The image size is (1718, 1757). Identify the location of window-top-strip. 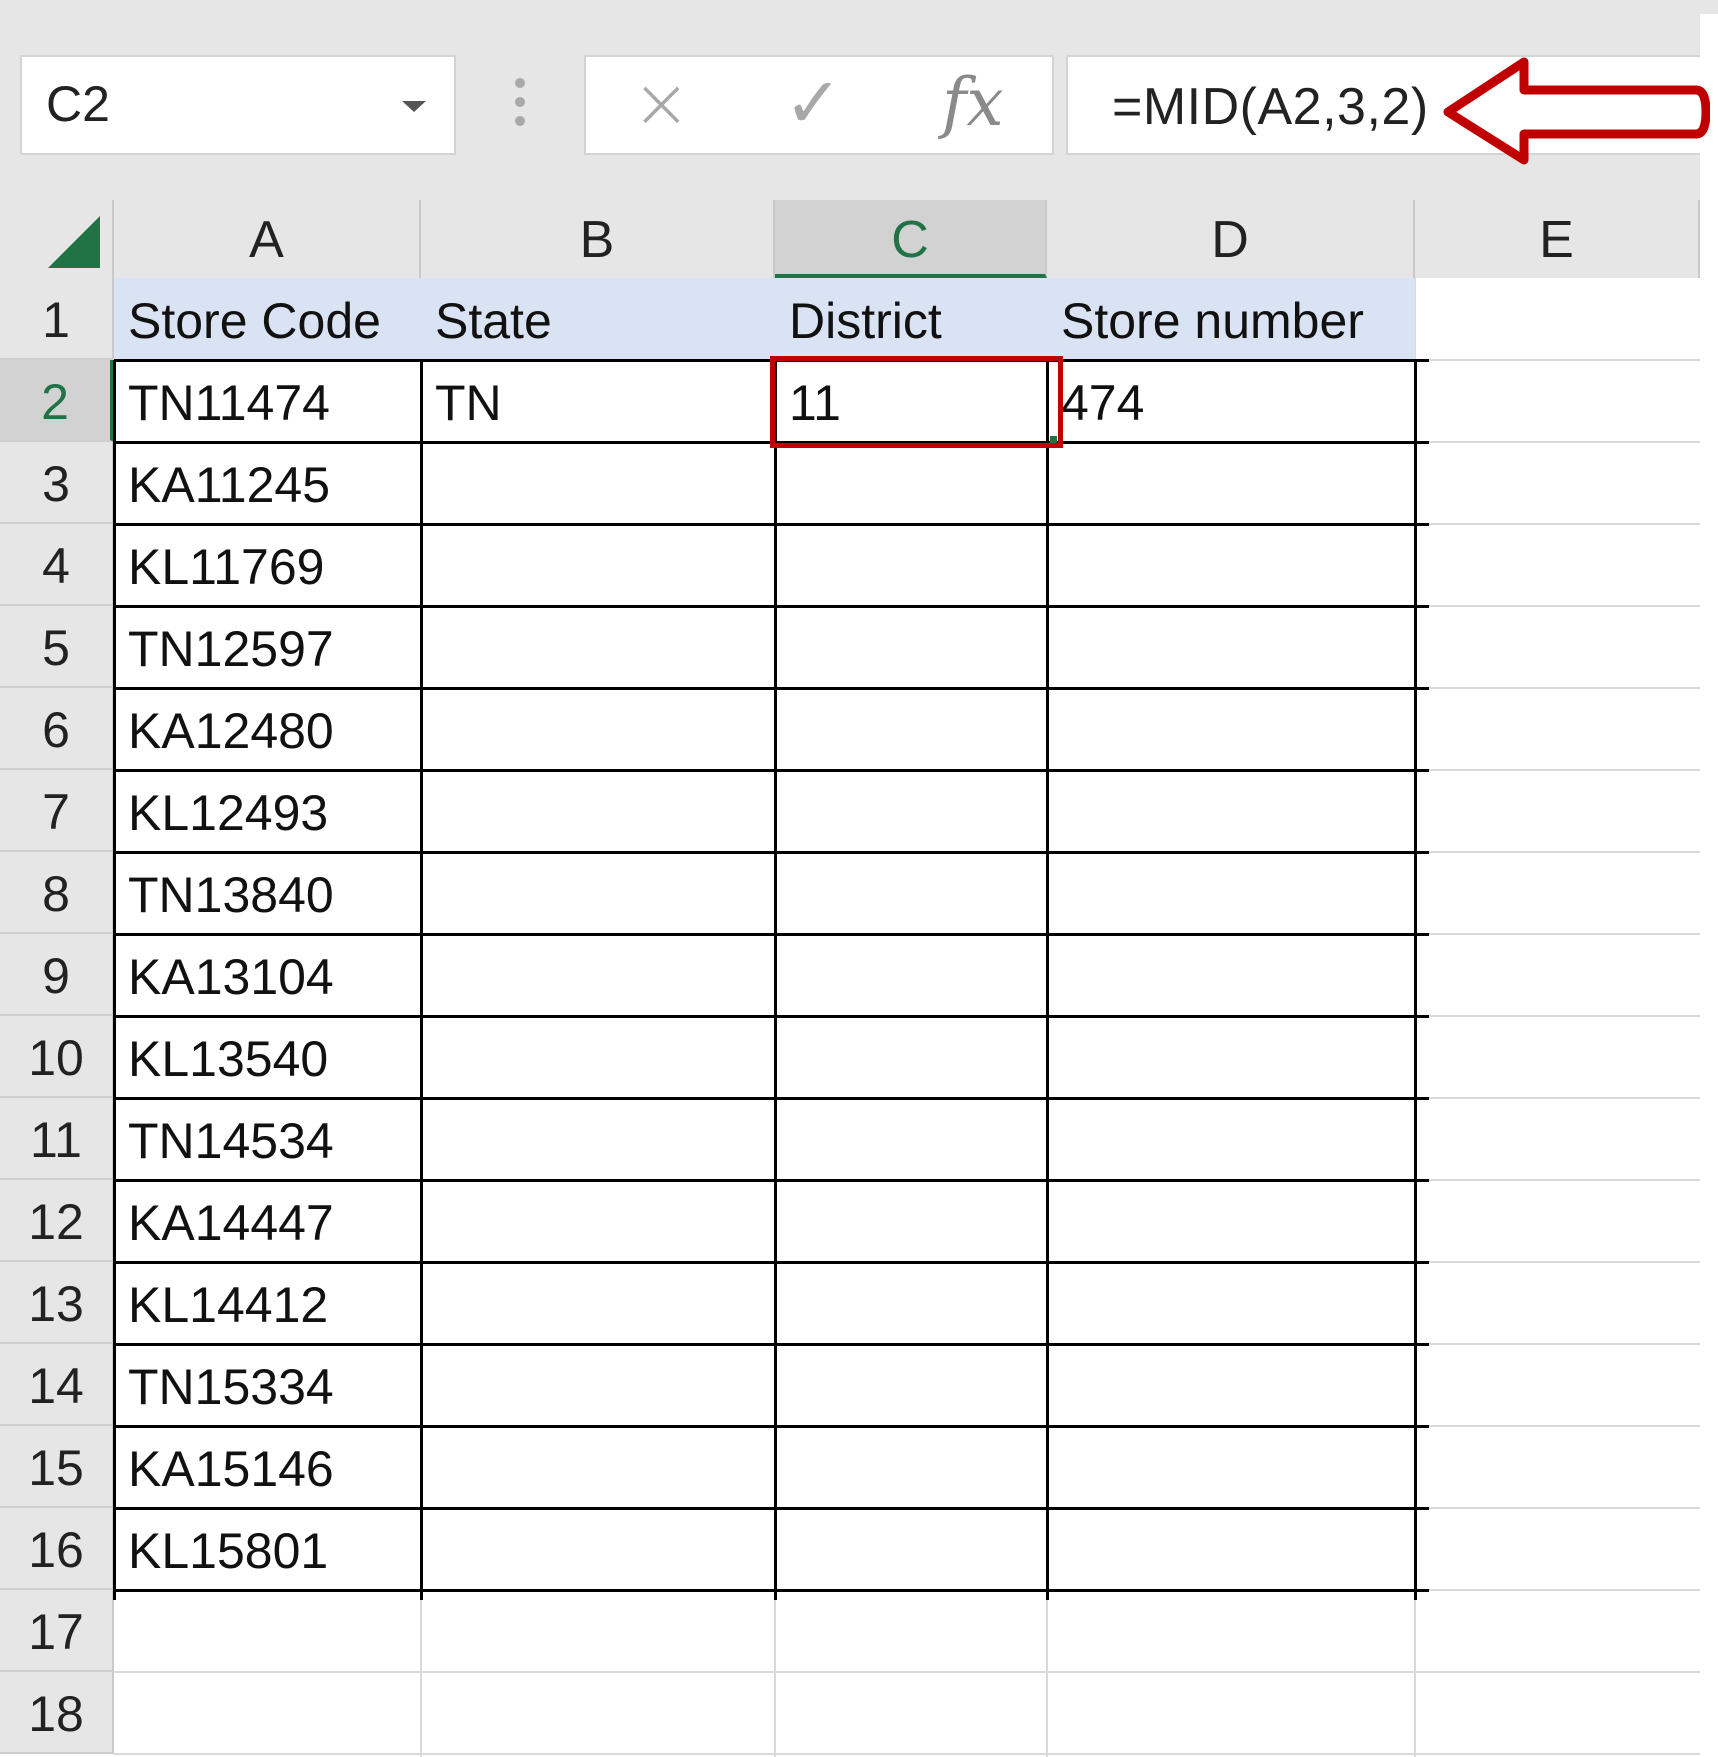
(859, 7).